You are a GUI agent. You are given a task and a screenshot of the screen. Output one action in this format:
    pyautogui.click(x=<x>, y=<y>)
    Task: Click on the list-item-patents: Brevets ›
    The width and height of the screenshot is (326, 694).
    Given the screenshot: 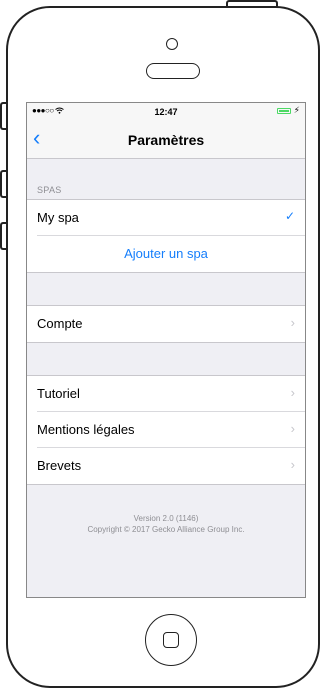 What is the action you would take?
    pyautogui.click(x=166, y=466)
    